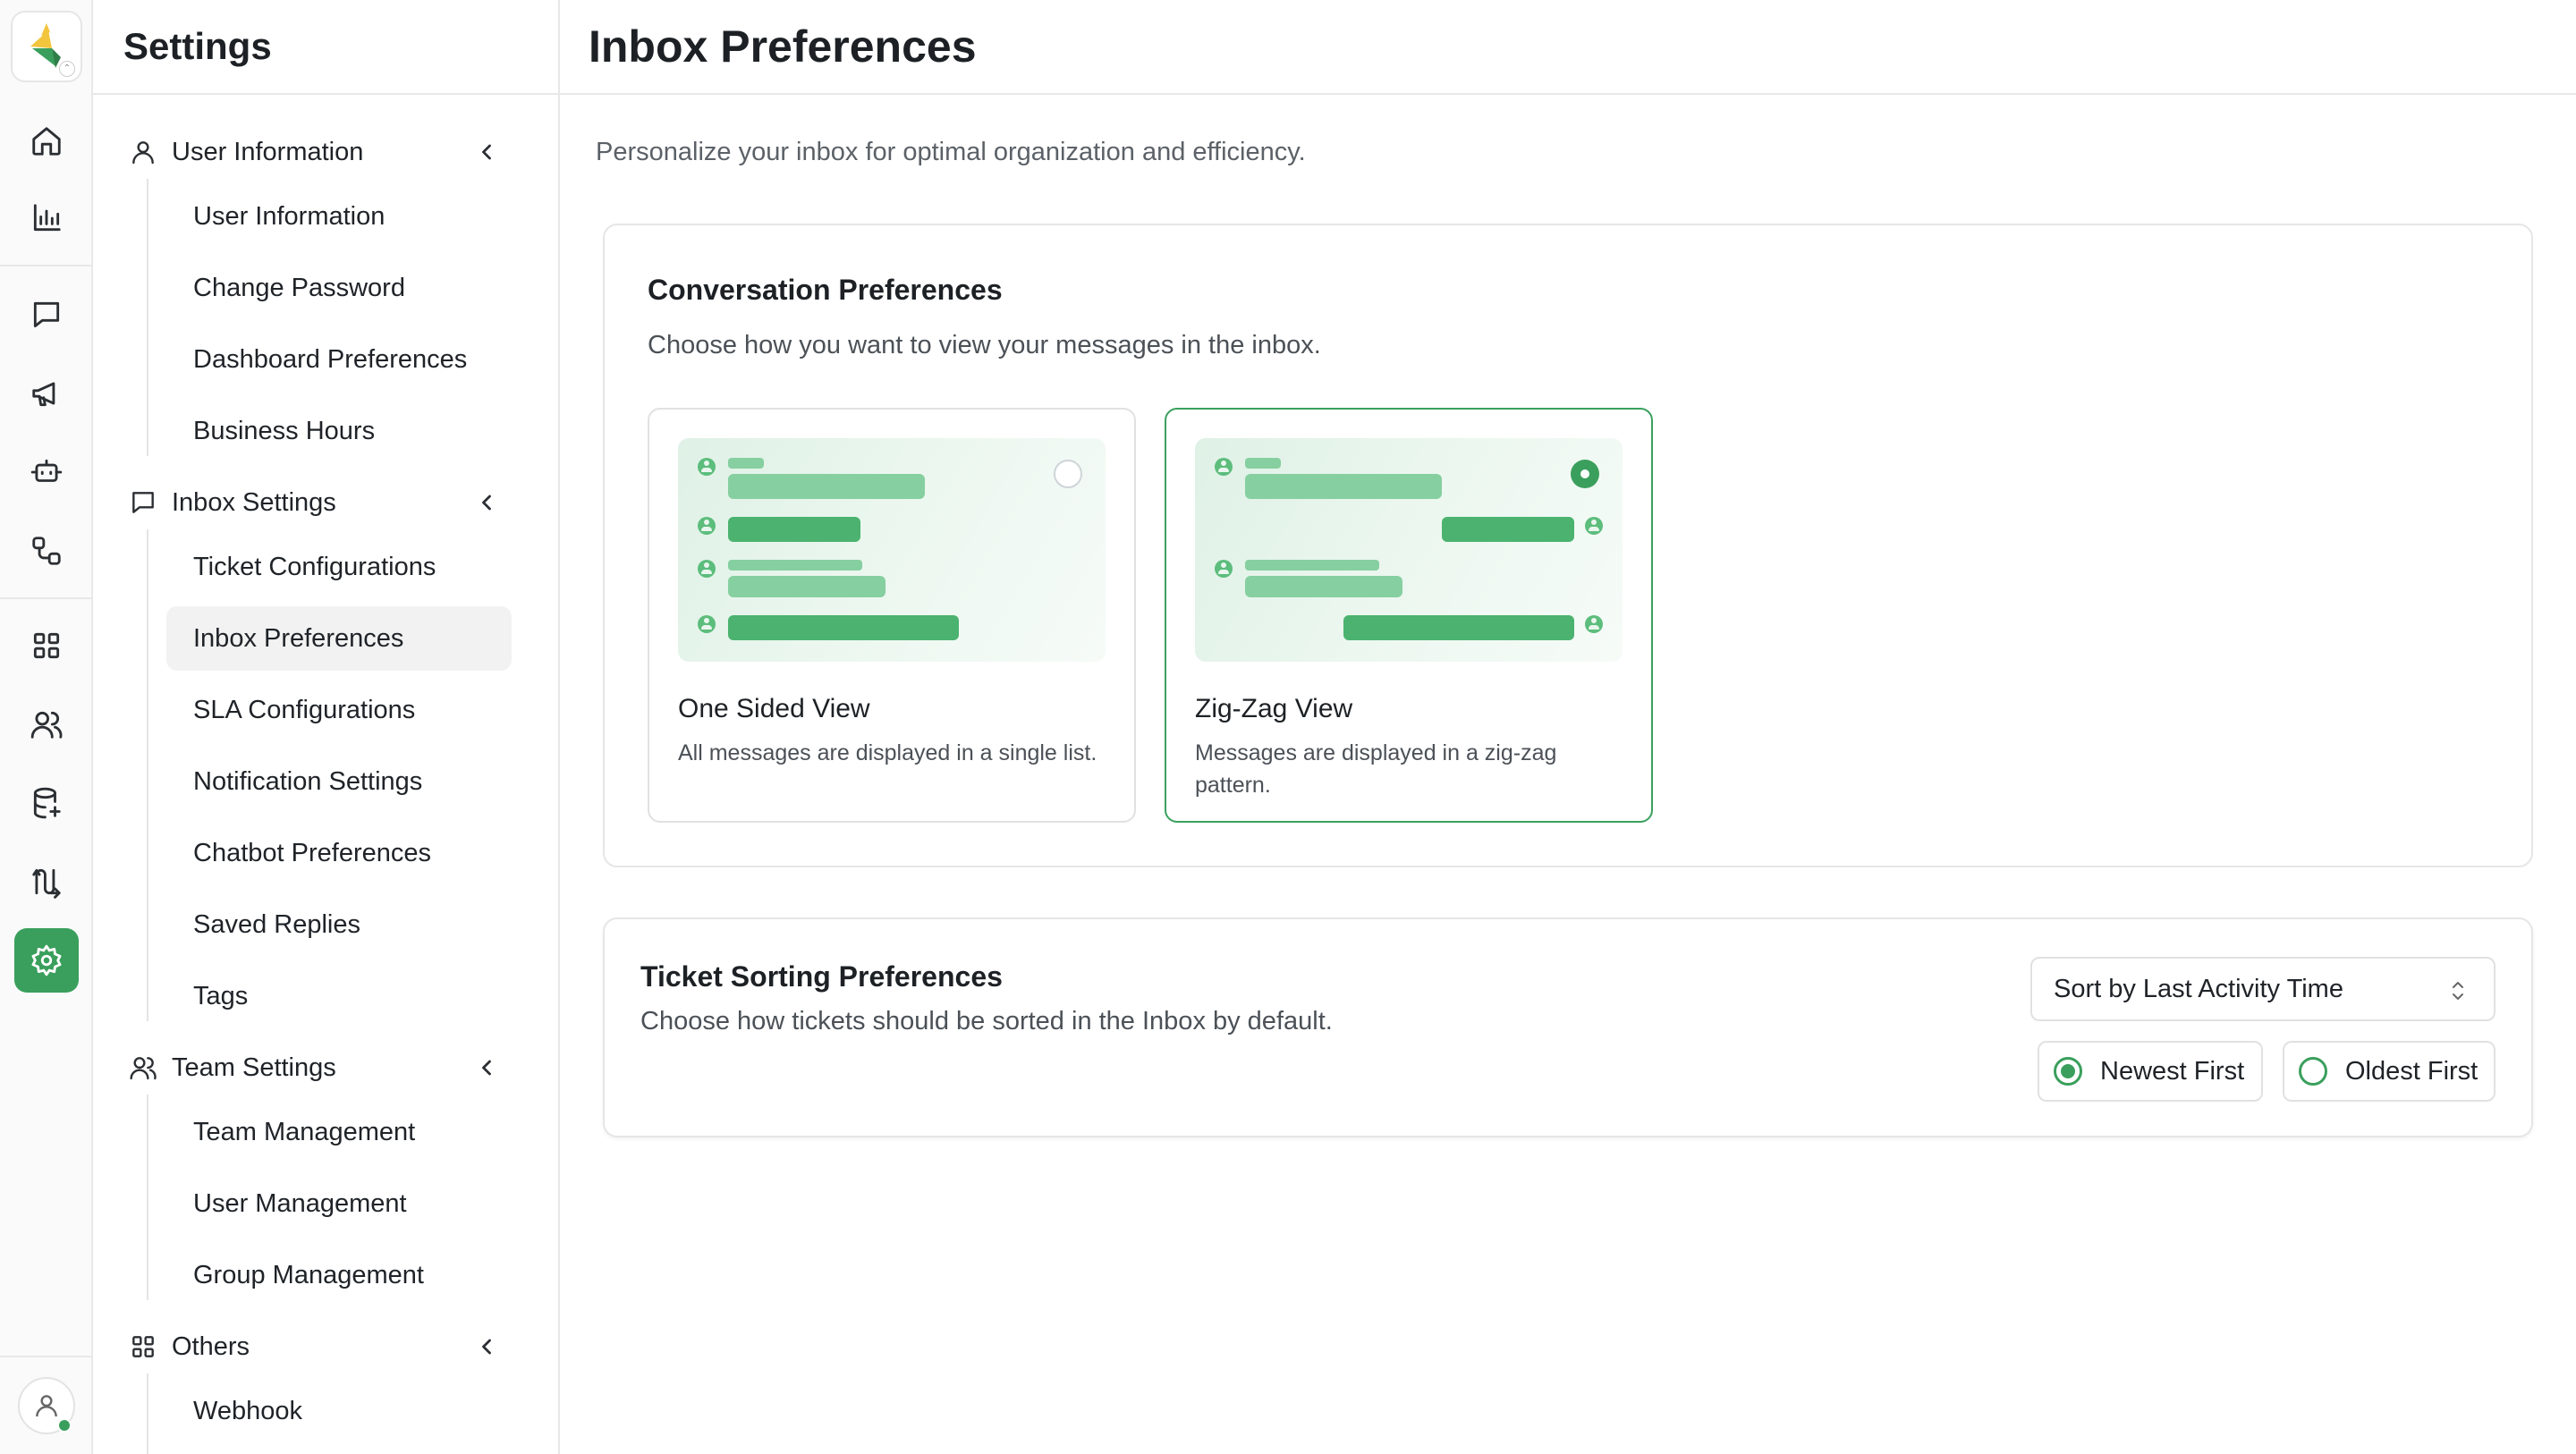 The image size is (2576, 1454). Describe the element at coordinates (339, 431) in the screenshot. I see `sidebar-item-business-hours: Business Hours` at that location.